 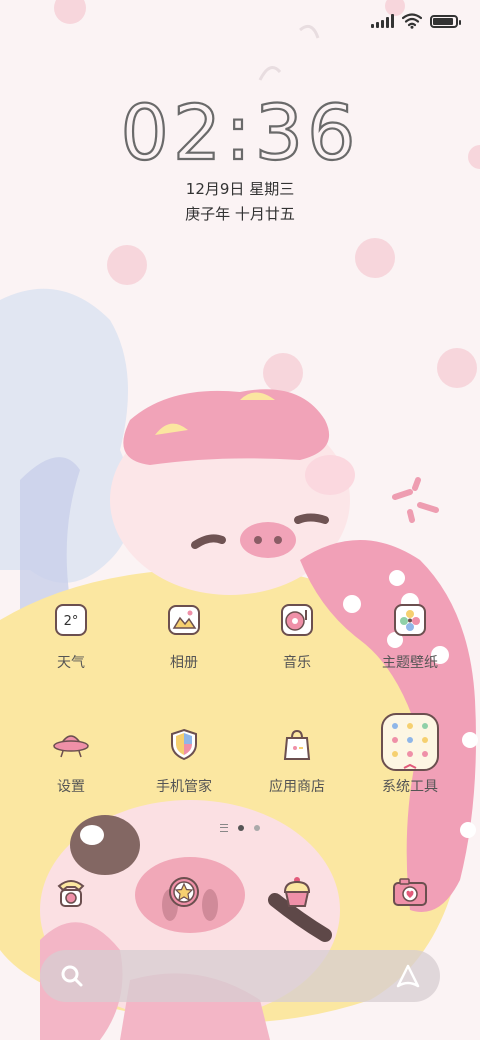 What do you see at coordinates (240, 189) in the screenshot?
I see `date-text: 12月9日 星期三` at bounding box center [240, 189].